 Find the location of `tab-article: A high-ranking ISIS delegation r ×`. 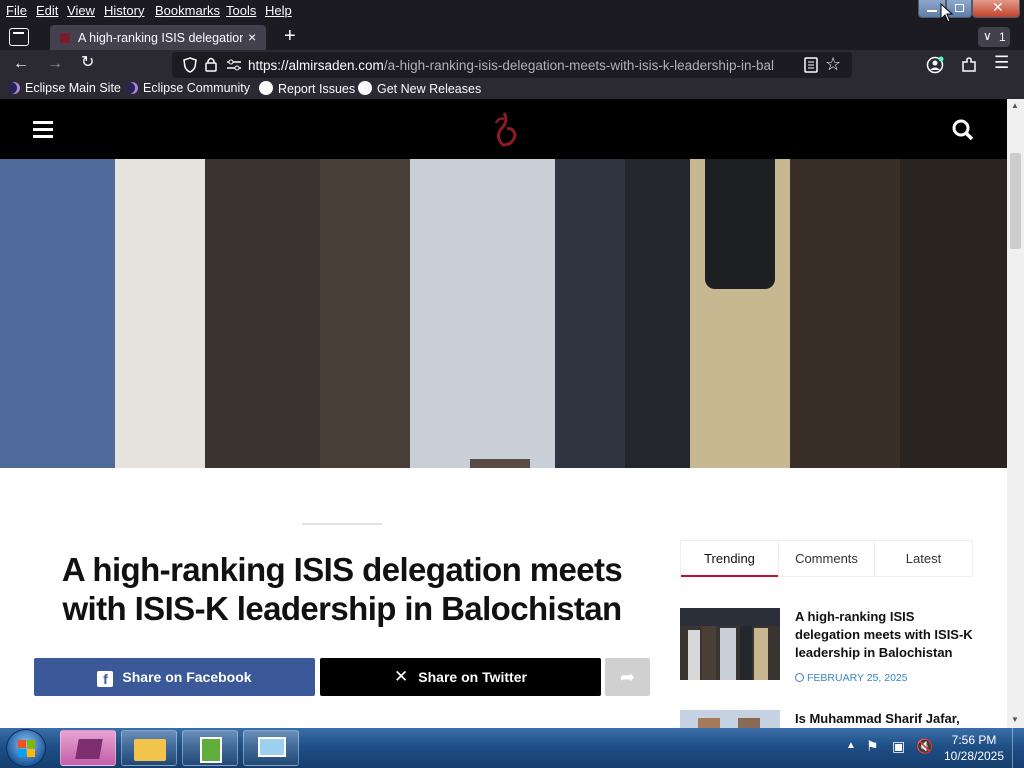

tab-article: A high-ranking ISIS delegation r × is located at coordinates (158, 38).